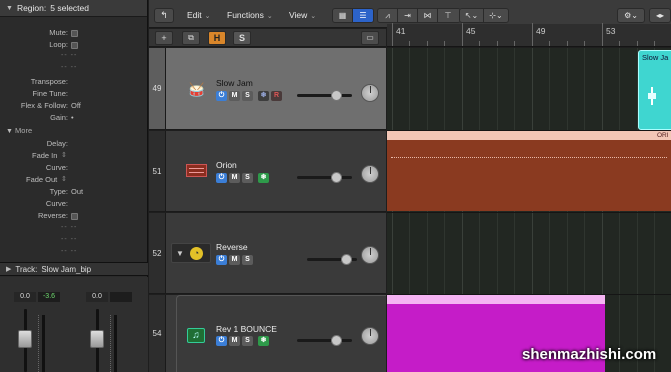 This screenshot has width=671, height=372. What do you see at coordinates (448, 15) in the screenshot?
I see `snap-icon: ⊤` at bounding box center [448, 15].